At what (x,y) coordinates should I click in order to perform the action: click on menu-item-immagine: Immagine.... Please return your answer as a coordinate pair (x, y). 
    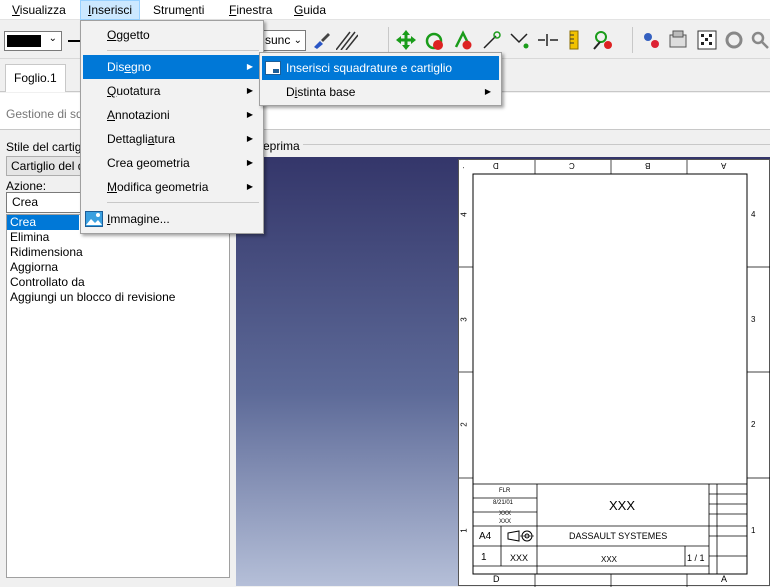
    Looking at the image, I should click on (172, 219).